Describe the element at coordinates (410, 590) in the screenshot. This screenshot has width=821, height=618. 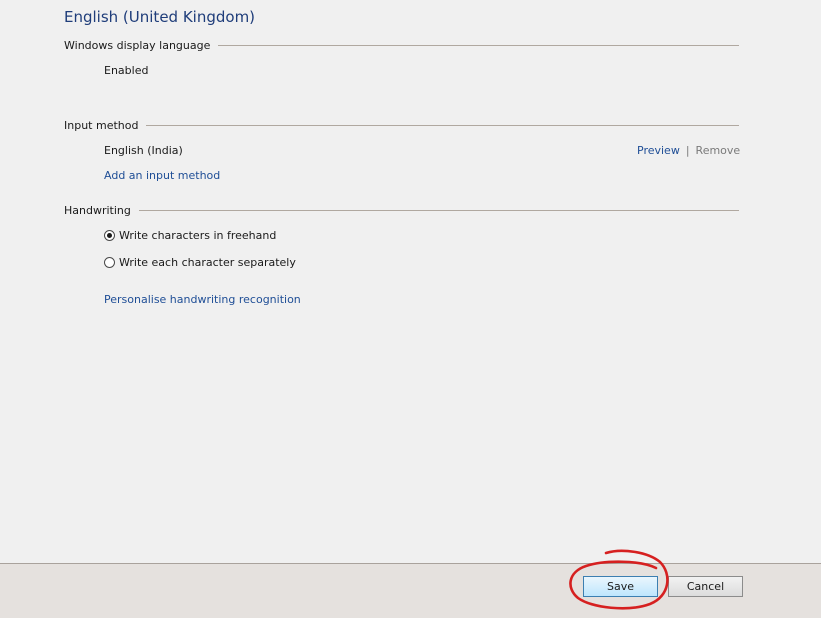
I see `footer-bar: Save Cancel` at that location.